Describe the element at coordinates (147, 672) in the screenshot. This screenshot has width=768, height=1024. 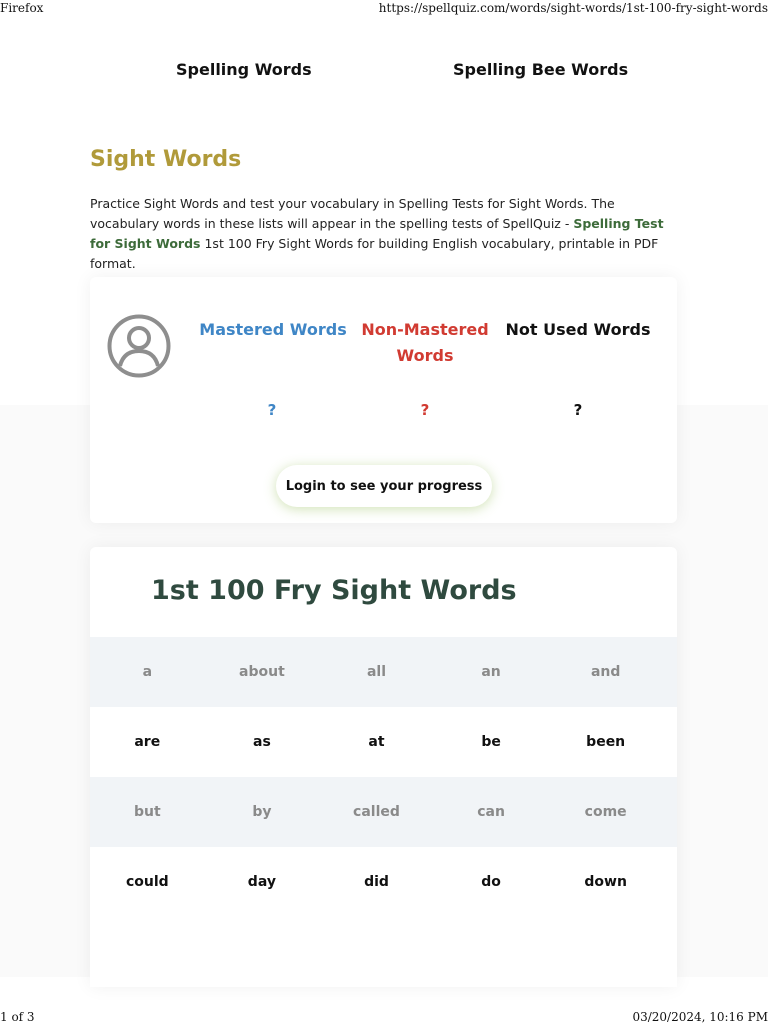
I see `word-item: a` at that location.